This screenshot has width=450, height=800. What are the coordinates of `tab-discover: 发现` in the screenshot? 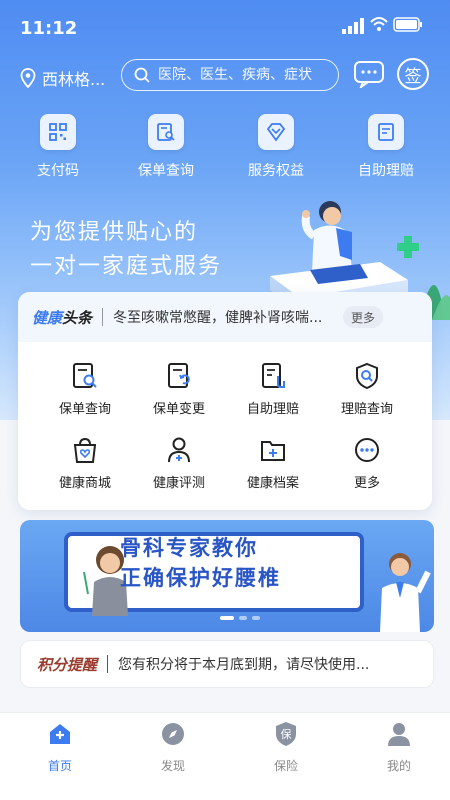 It's located at (173, 747).